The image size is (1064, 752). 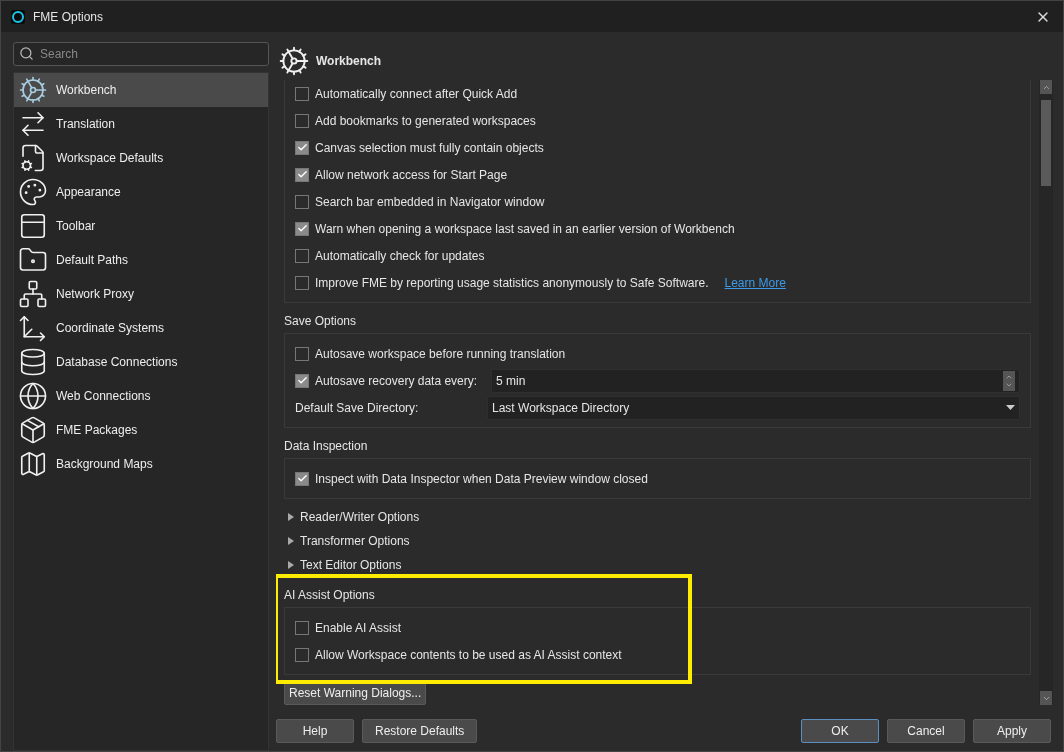 I want to click on section-title: Data Inspection, so click(x=326, y=446).